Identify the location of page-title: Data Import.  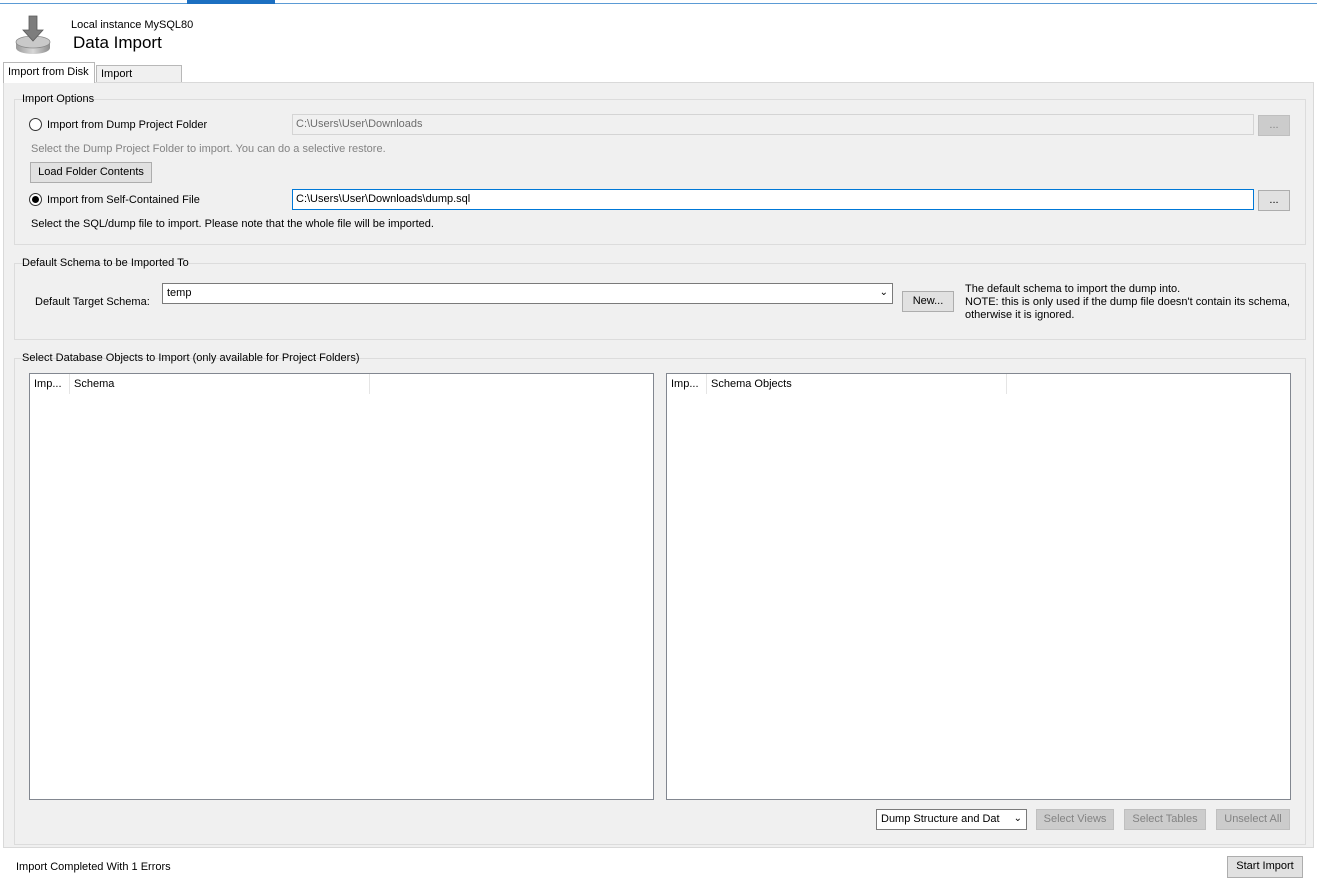
(117, 42).